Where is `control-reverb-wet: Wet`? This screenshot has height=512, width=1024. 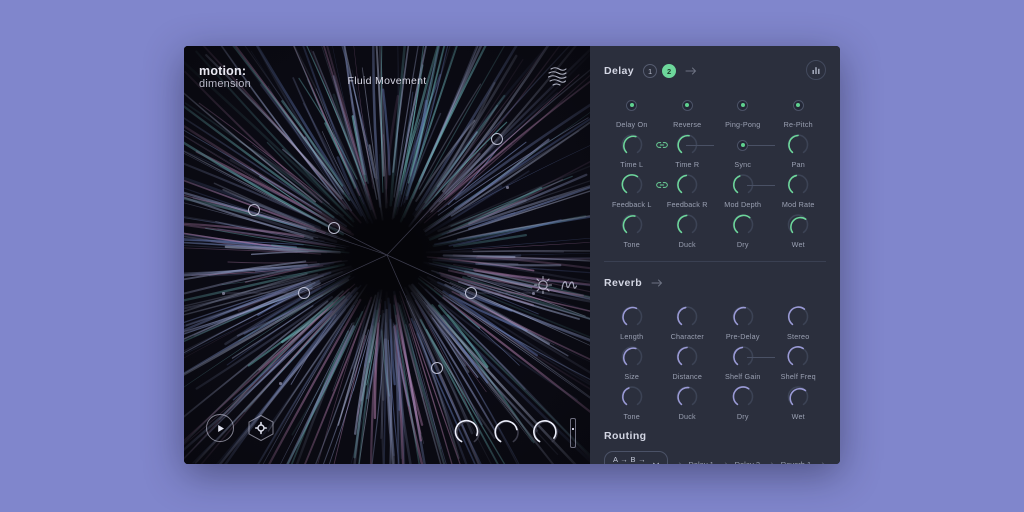 control-reverb-wet: Wet is located at coordinates (799, 402).